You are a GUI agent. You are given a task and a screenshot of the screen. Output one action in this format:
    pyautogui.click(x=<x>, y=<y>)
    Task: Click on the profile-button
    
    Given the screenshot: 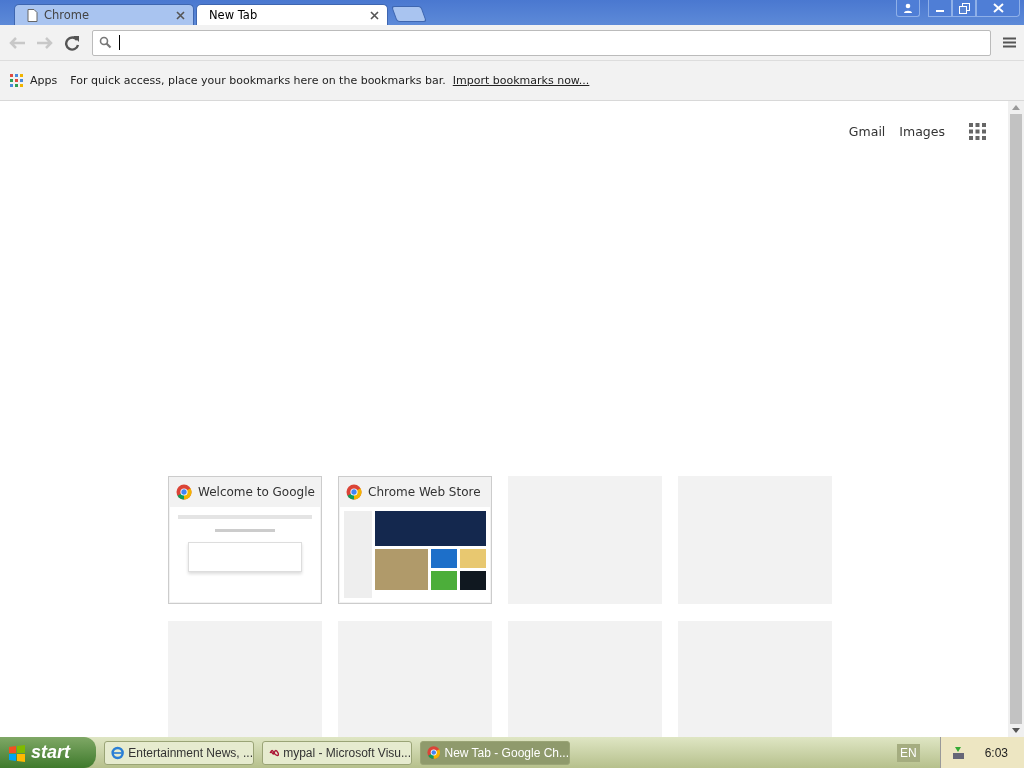 What is the action you would take?
    pyautogui.click(x=908, y=8)
    